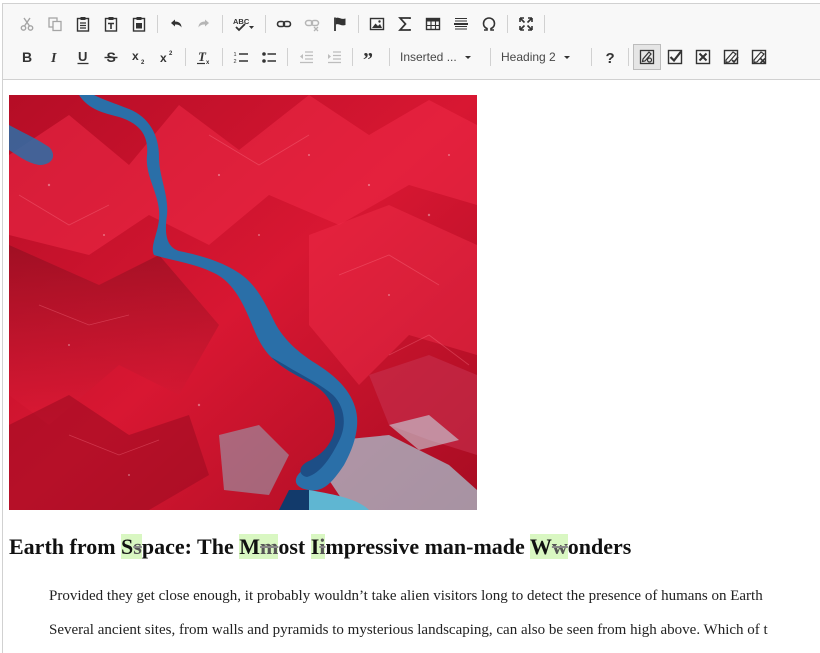  What do you see at coordinates (599, 546) in the screenshot?
I see `heading-text: onders` at bounding box center [599, 546].